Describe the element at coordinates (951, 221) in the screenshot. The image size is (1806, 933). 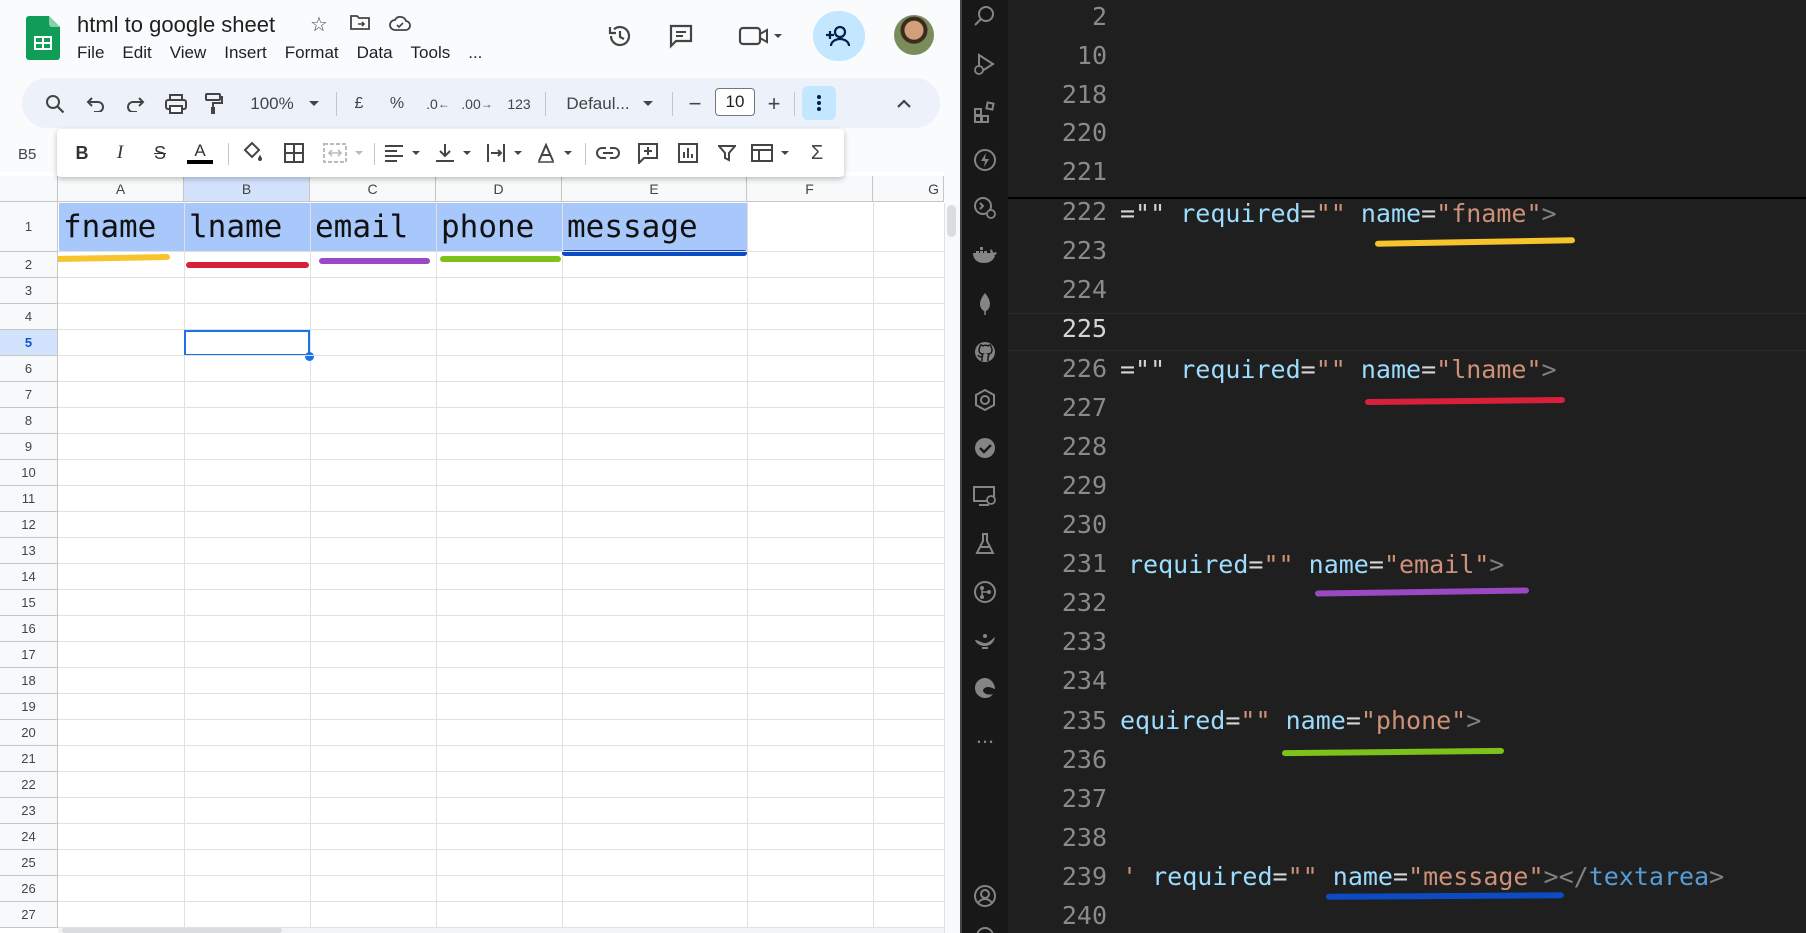
I see `vertical-scroll-thumb` at that location.